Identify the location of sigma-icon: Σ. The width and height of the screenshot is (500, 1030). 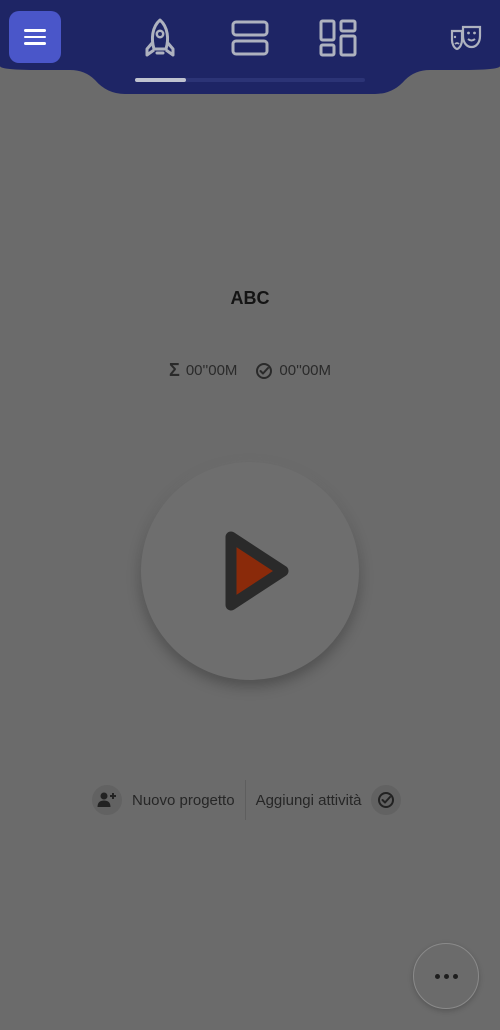
(174, 370).